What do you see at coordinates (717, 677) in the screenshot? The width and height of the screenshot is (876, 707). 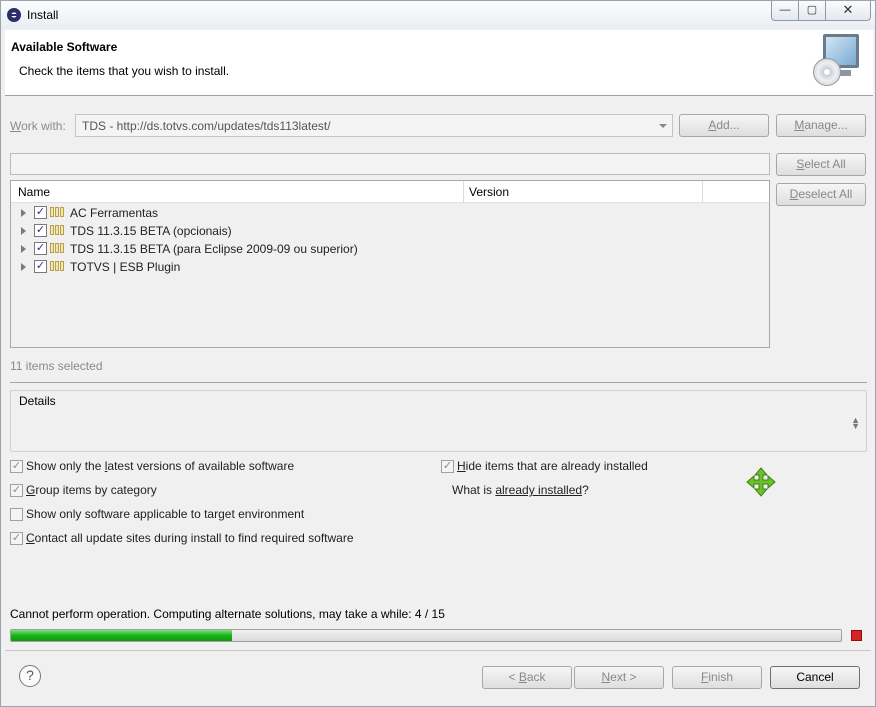 I see `finish-button: Finish` at bounding box center [717, 677].